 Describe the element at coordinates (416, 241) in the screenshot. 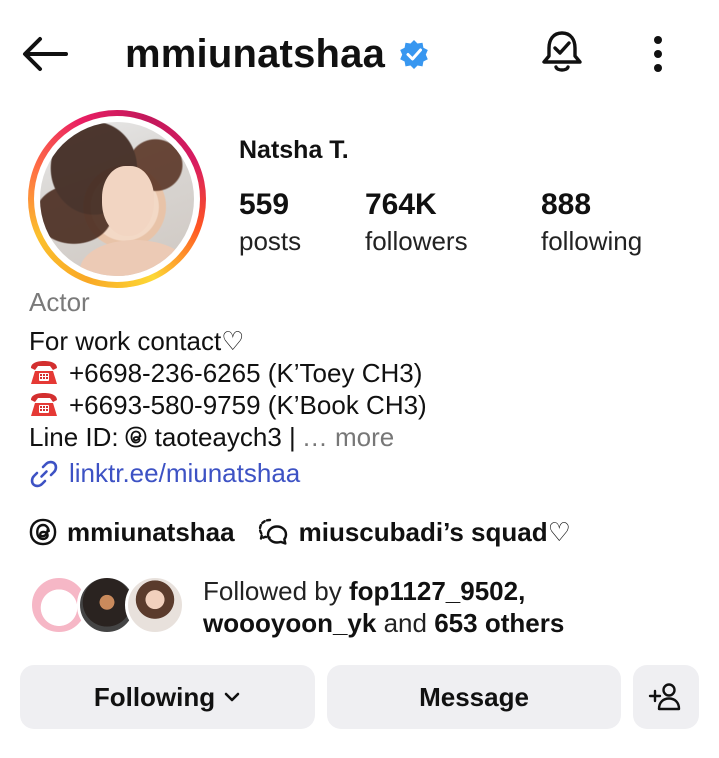

I see `followers-label: followers` at that location.